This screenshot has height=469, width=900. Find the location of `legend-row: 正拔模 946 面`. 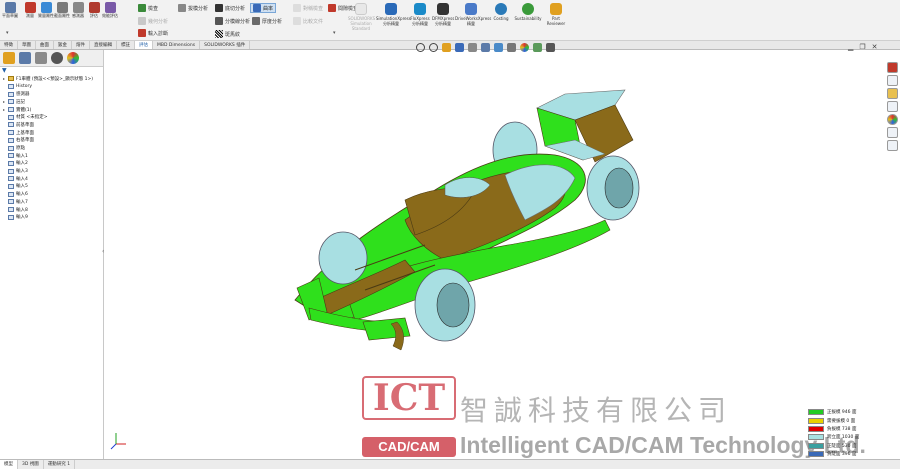

legend-row: 正拔模 946 面 is located at coordinates (833, 412).